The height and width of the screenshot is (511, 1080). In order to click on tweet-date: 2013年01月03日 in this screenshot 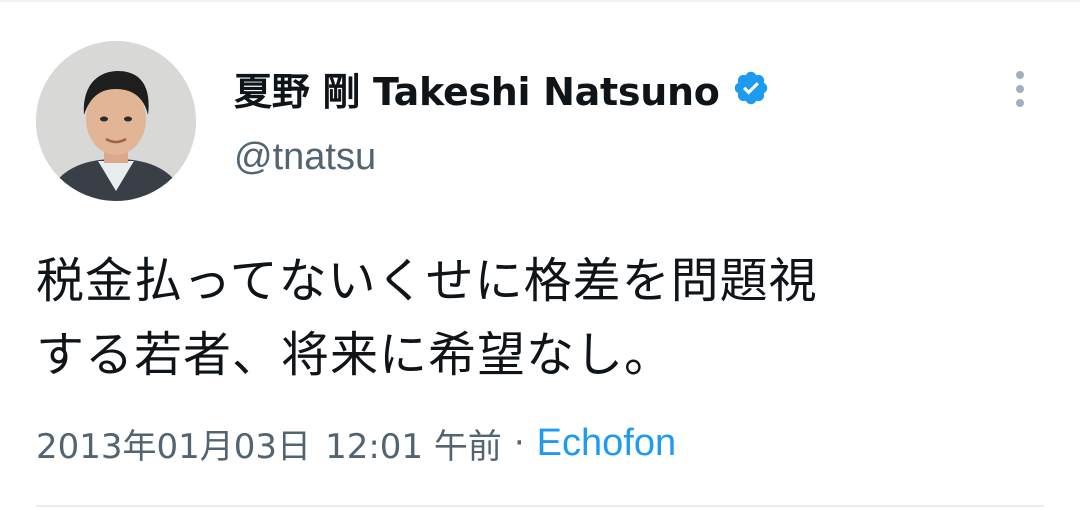, I will do `click(173, 443)`.